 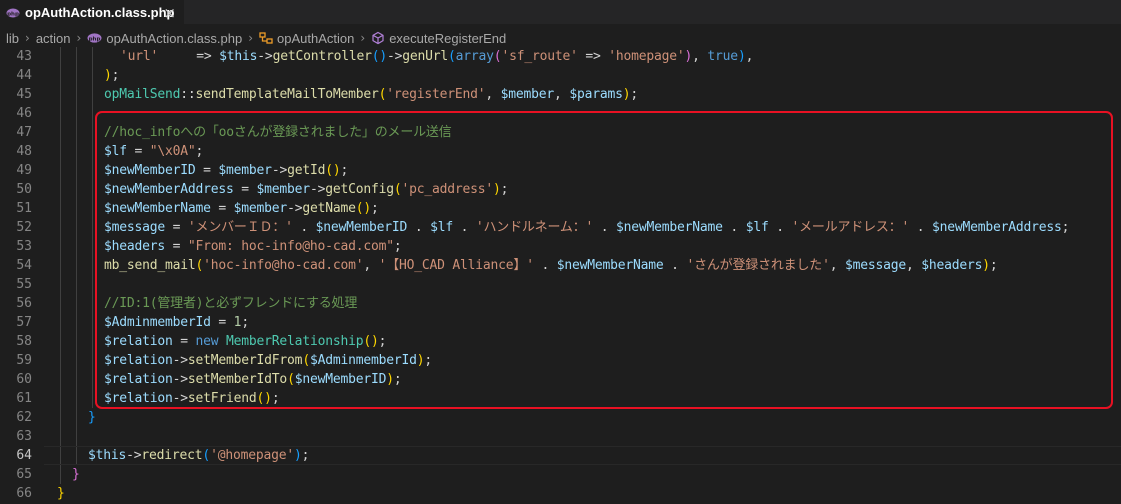 What do you see at coordinates (560, 455) in the screenshot?
I see `code-line: 64 $this->redirect('@homepage');` at bounding box center [560, 455].